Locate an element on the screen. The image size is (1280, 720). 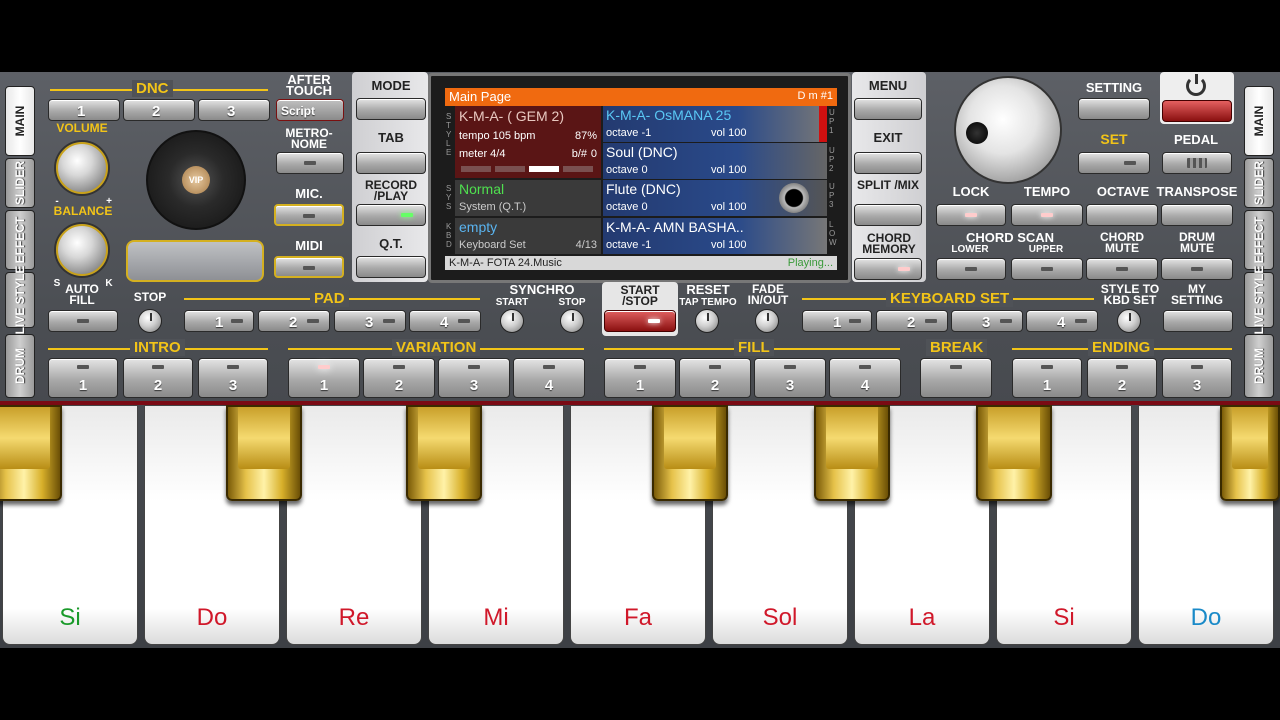
metronome-button is located at coordinates (310, 163).